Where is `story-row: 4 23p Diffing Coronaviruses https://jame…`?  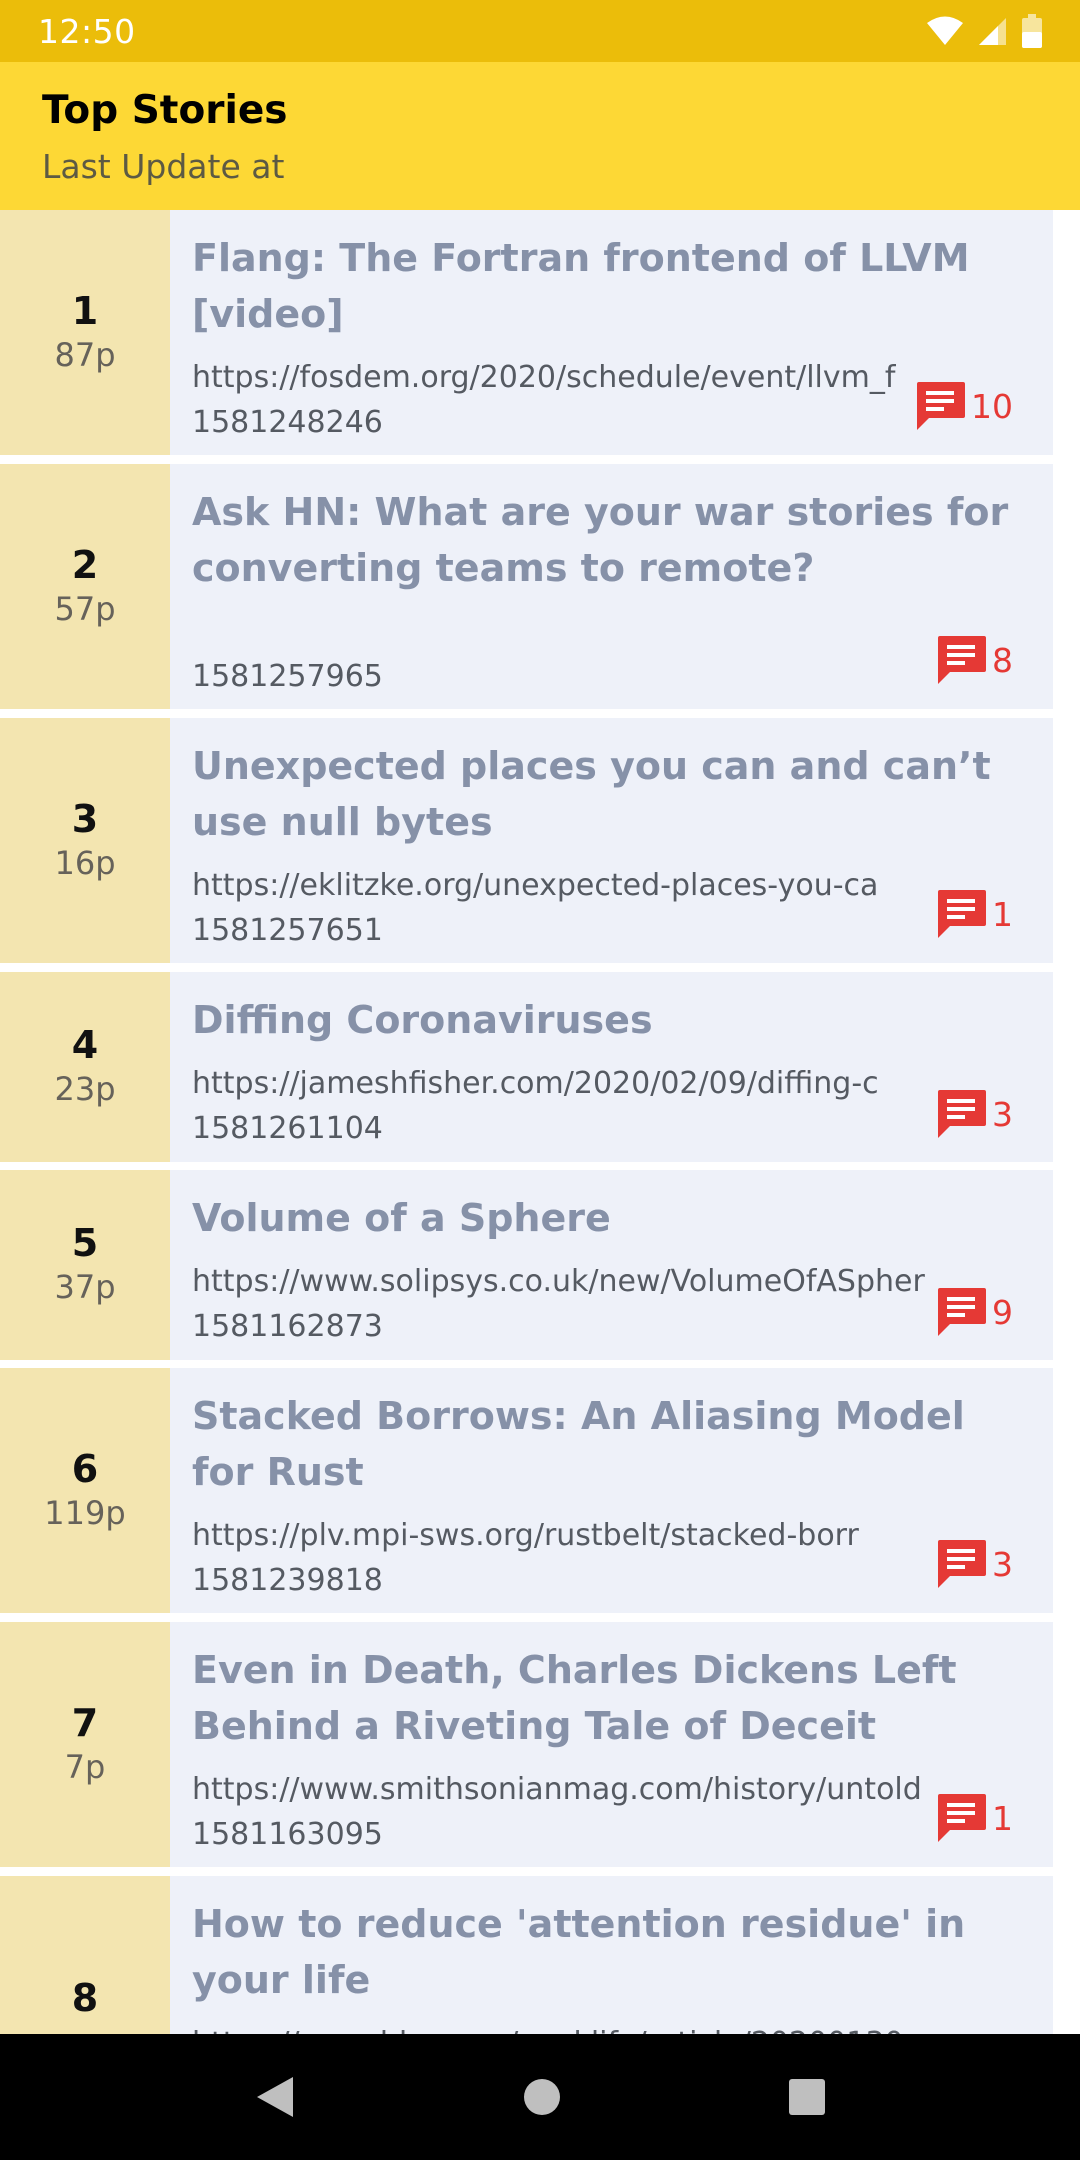
story-row: 4 23p Diffing Coronaviruses https://jame… is located at coordinates (526, 1067).